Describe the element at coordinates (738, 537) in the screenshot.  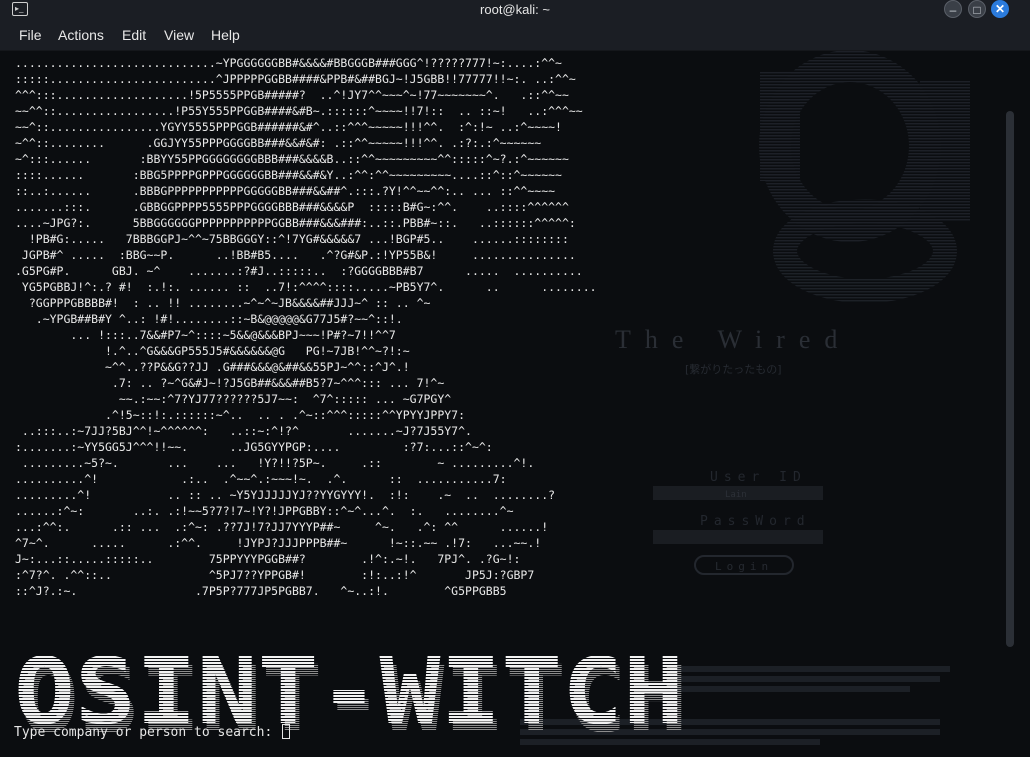
I see `password-field` at that location.